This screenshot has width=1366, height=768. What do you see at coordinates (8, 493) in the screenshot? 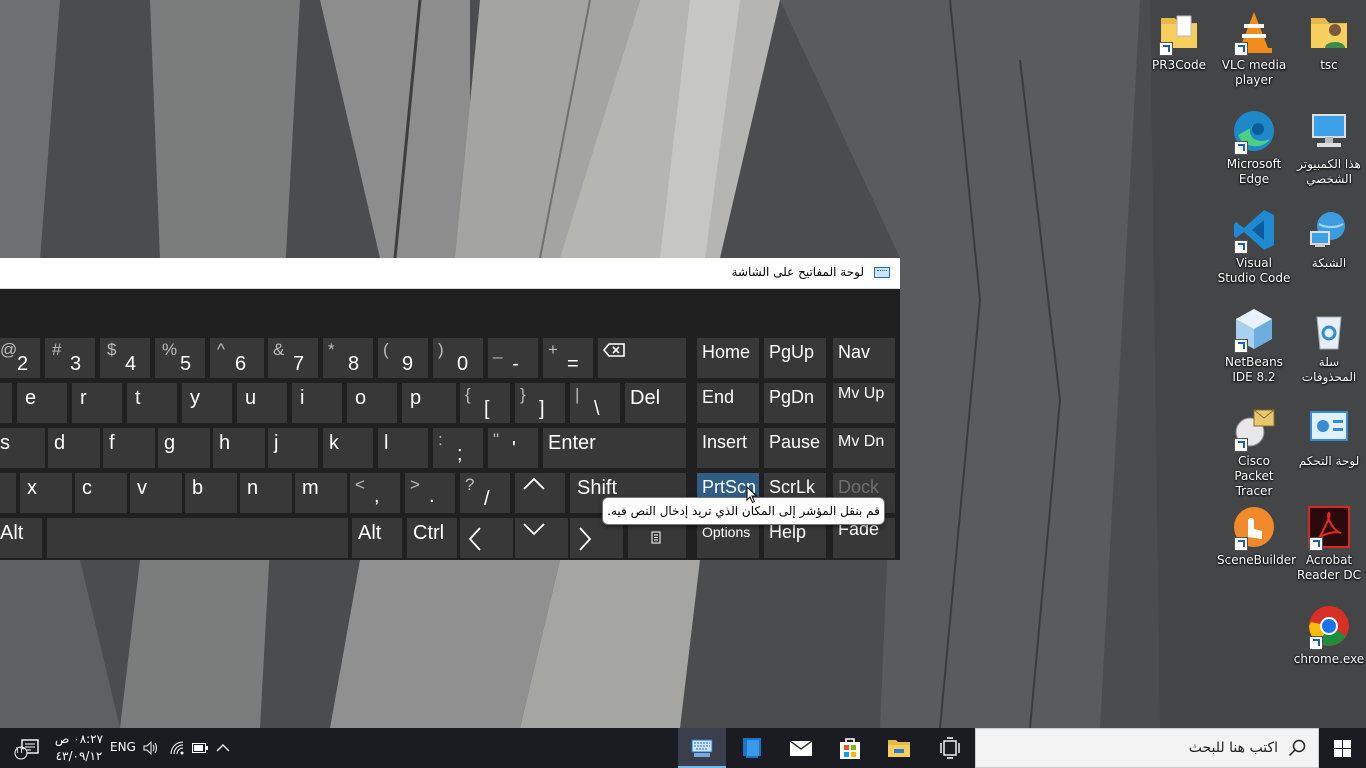
I see `key-z` at bounding box center [8, 493].